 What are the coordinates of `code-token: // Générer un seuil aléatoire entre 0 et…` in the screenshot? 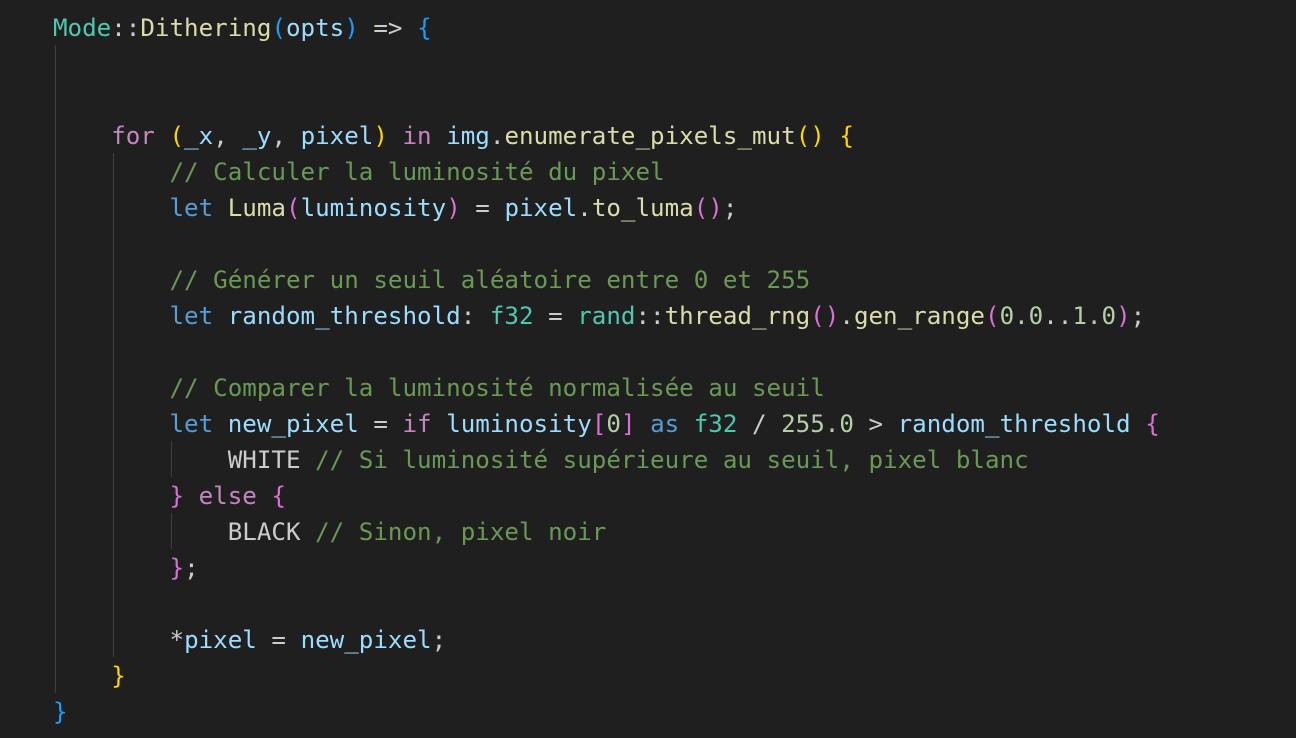 It's located at (490, 280).